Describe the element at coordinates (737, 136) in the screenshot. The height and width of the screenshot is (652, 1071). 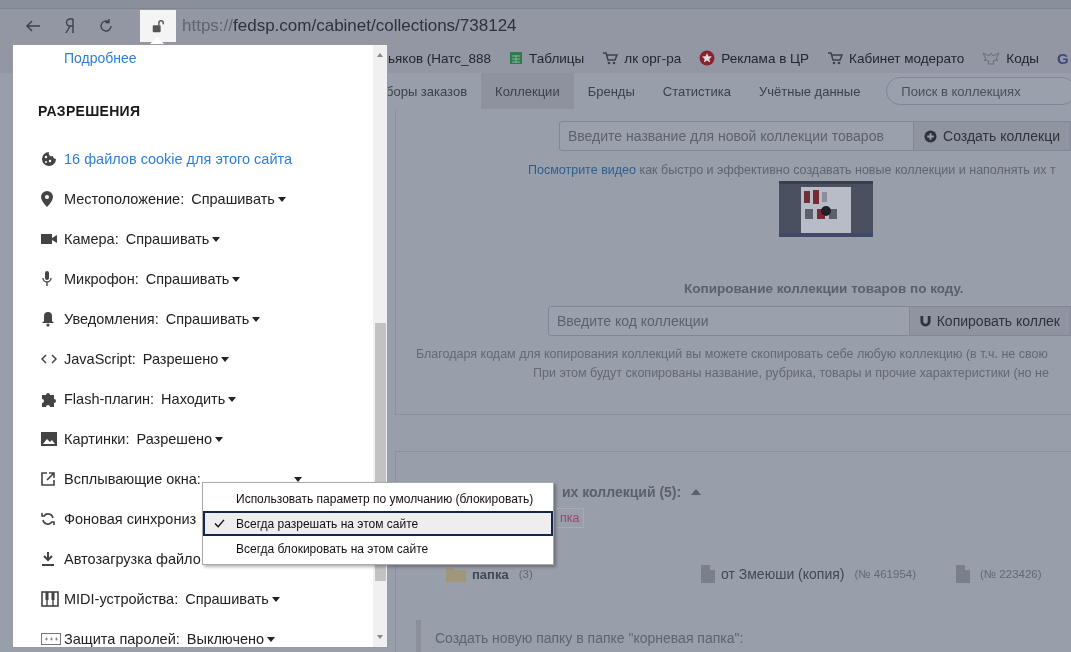
I see `input-field: Введите название для новой коллекции товаров` at that location.